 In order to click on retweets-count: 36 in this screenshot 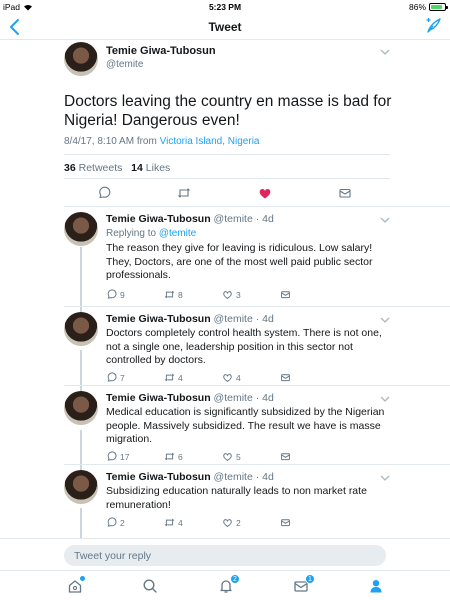, I will do `click(70, 168)`.